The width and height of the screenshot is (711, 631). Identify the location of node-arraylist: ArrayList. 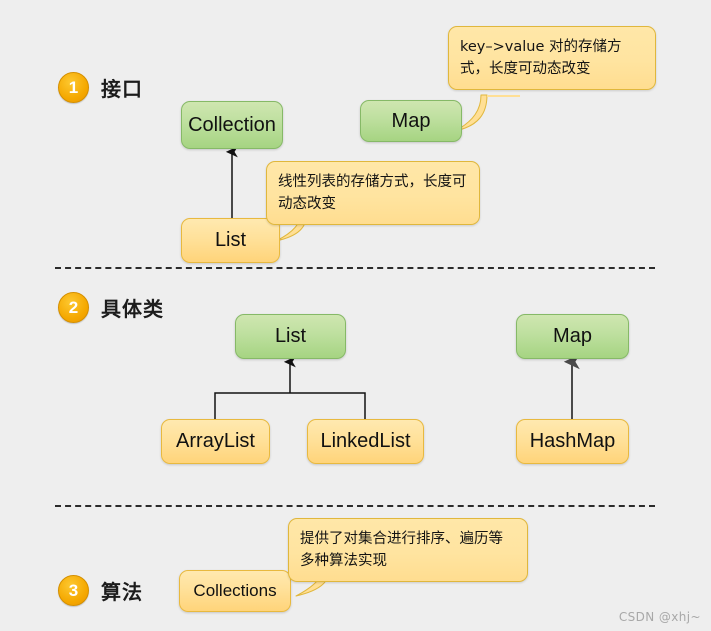
(215, 441).